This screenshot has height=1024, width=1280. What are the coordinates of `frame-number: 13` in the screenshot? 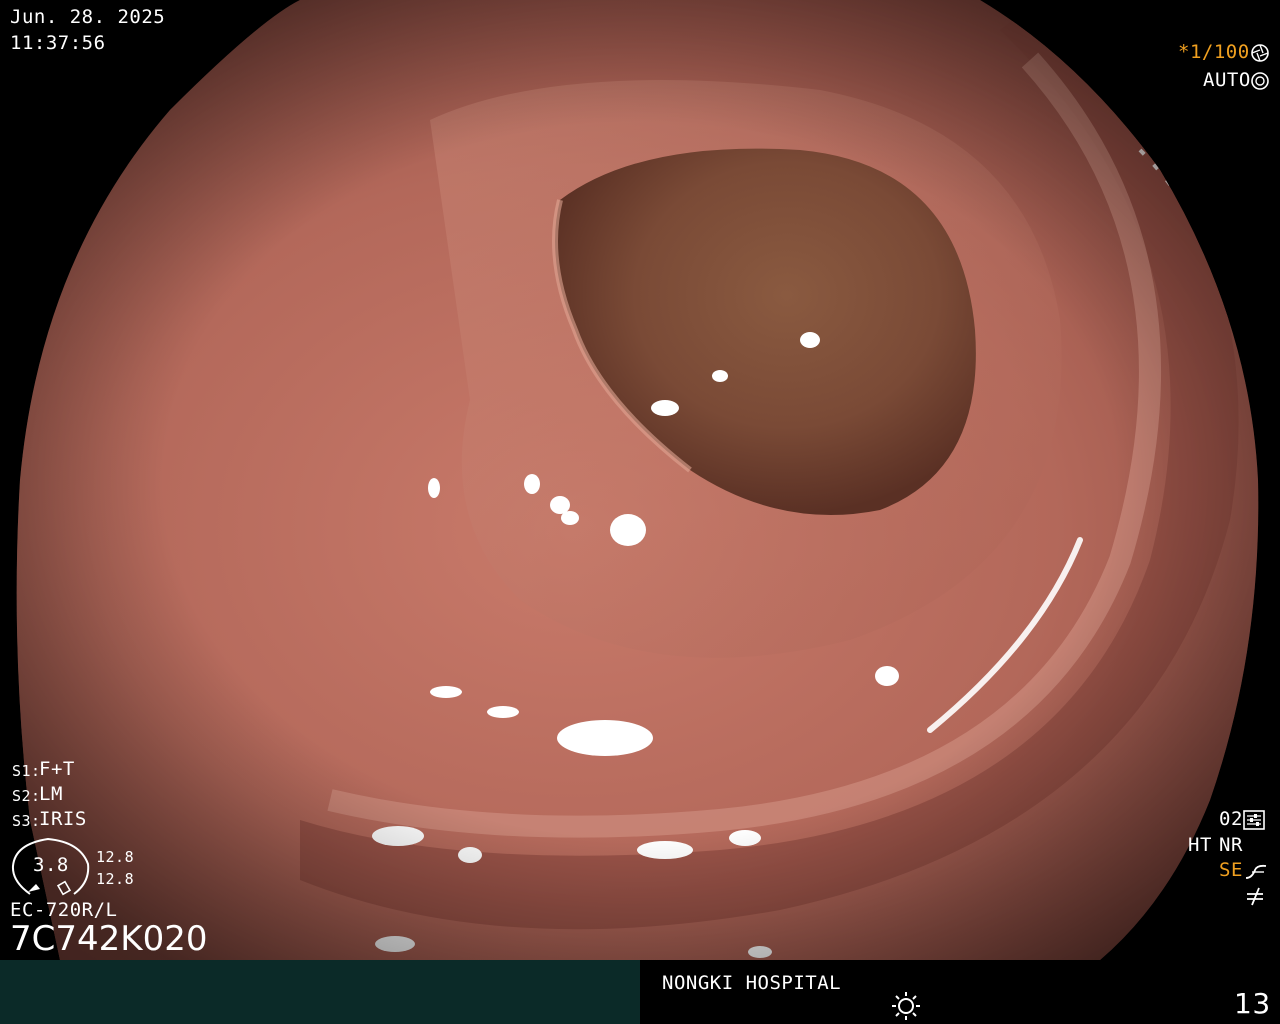 It's located at (1252, 1003).